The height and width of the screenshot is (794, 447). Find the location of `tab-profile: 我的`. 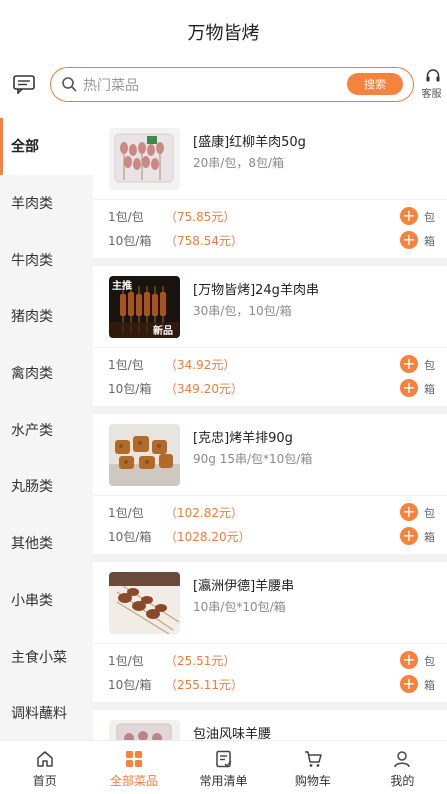

tab-profile: 我的 is located at coordinates (402, 767).